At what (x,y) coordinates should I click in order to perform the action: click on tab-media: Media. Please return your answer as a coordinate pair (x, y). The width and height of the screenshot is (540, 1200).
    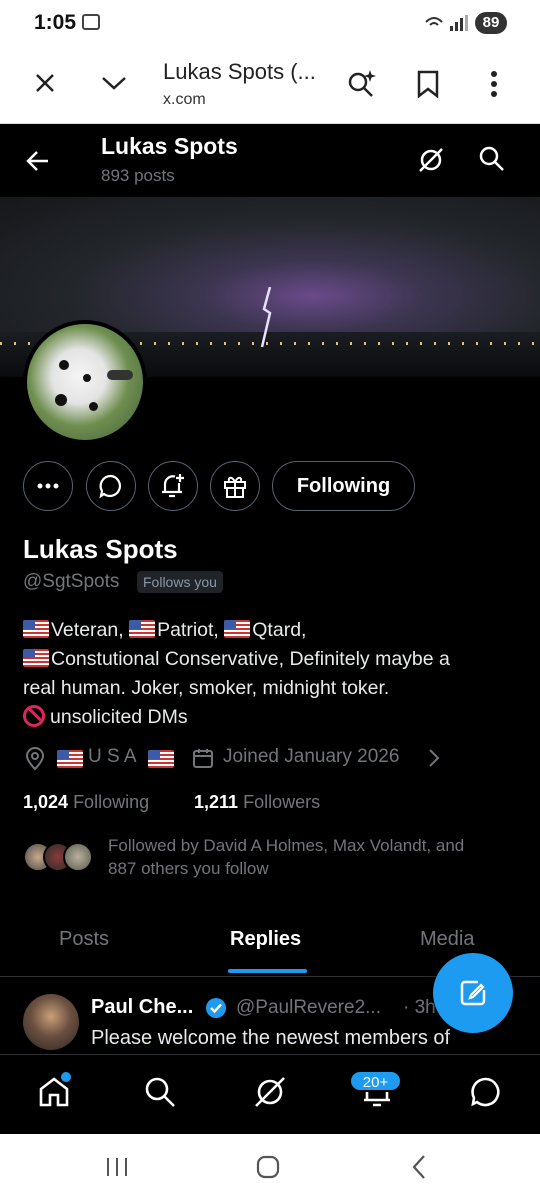
    Looking at the image, I should click on (447, 939).